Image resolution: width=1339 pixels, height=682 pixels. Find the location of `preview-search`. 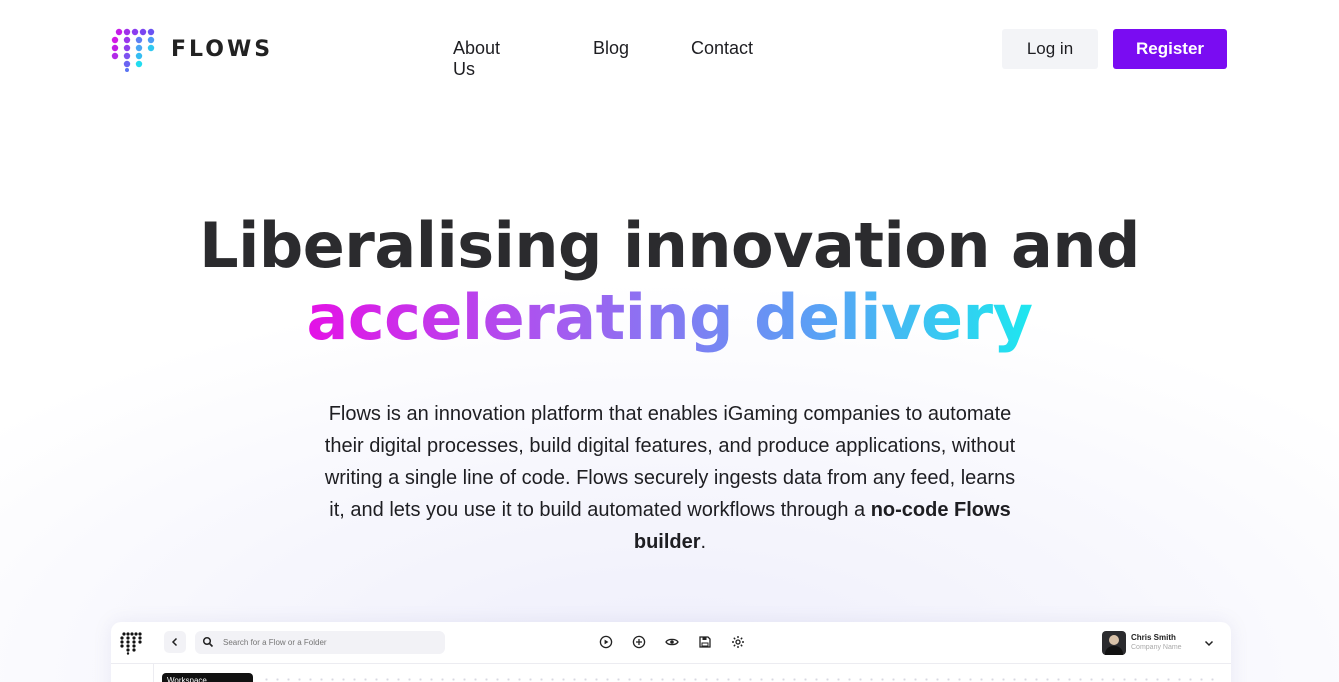

preview-search is located at coordinates (320, 642).